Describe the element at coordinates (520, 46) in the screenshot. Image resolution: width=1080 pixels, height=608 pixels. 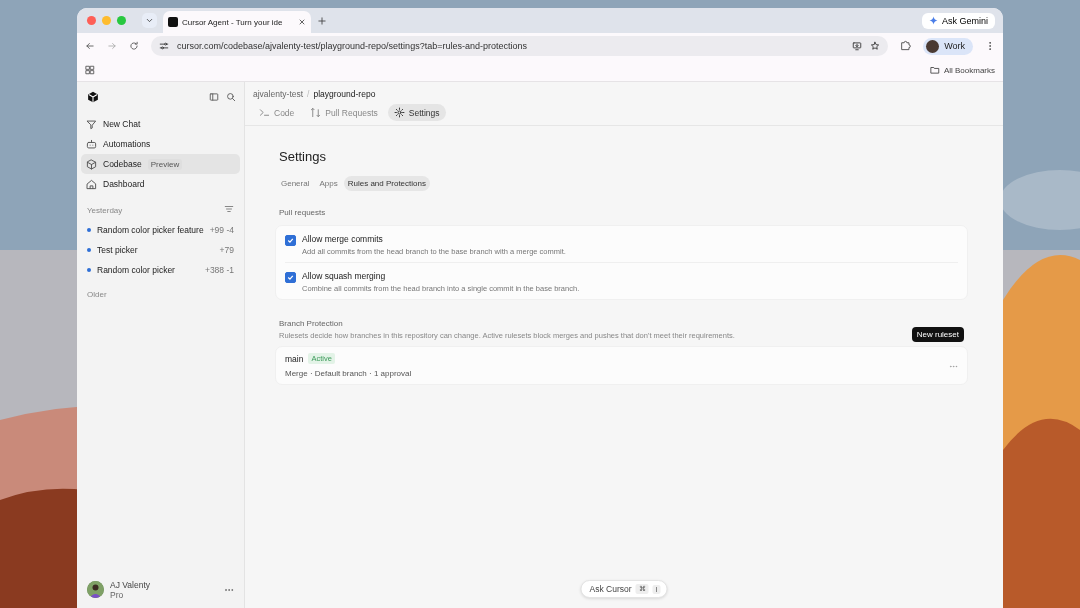
I see `address-bar: cursor.com/codebase/ajvalenty-test/playground-repo/settings?tab=rules-and-protections` at that location.